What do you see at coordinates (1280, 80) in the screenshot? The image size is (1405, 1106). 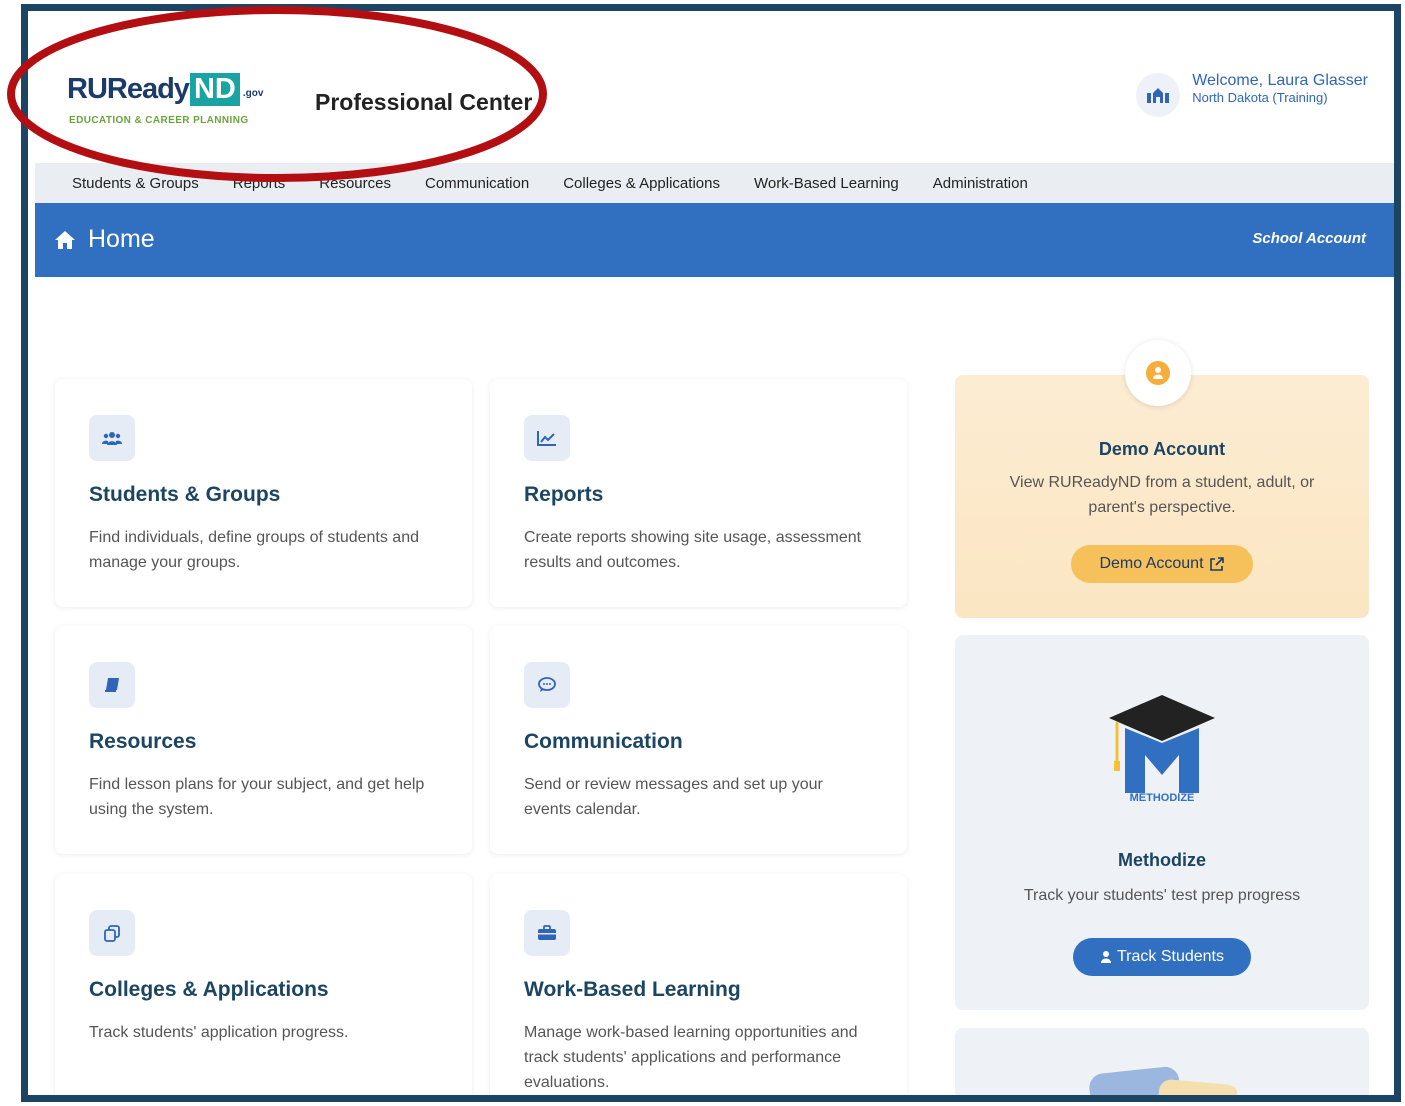 I see `welcome-text: Welcome, Laura Glasser` at bounding box center [1280, 80].